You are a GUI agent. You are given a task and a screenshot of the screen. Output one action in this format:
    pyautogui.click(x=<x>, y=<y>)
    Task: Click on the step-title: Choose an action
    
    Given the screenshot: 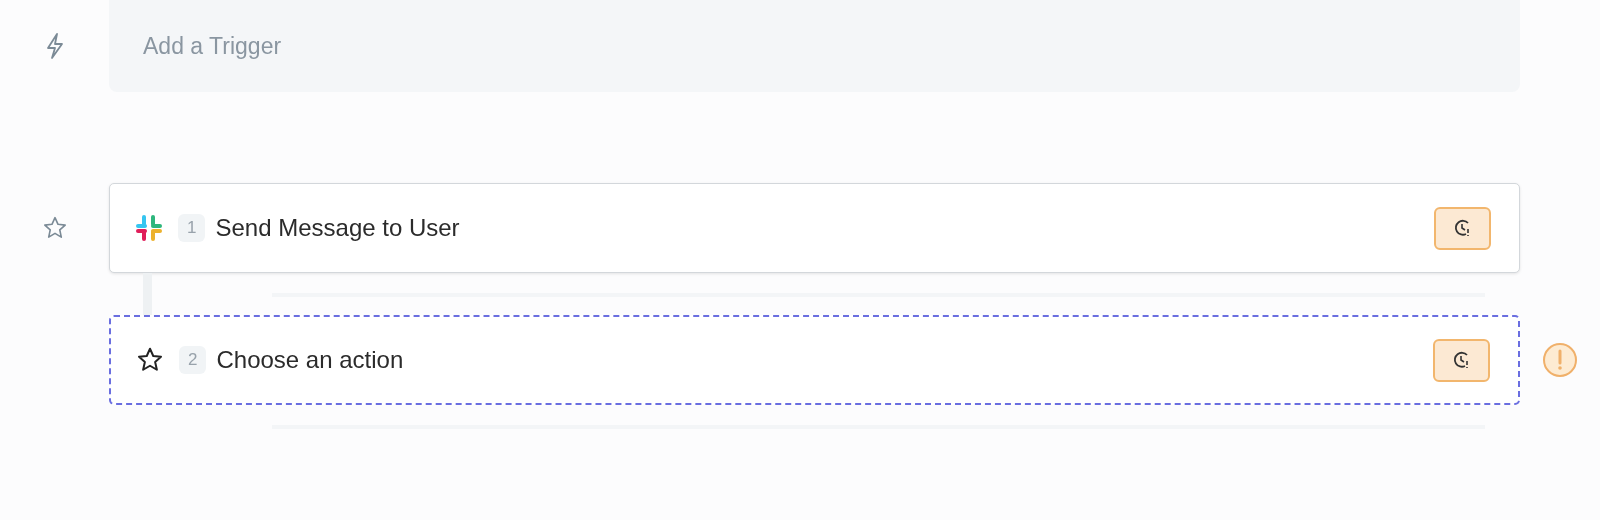 What is the action you would take?
    pyautogui.click(x=310, y=360)
    